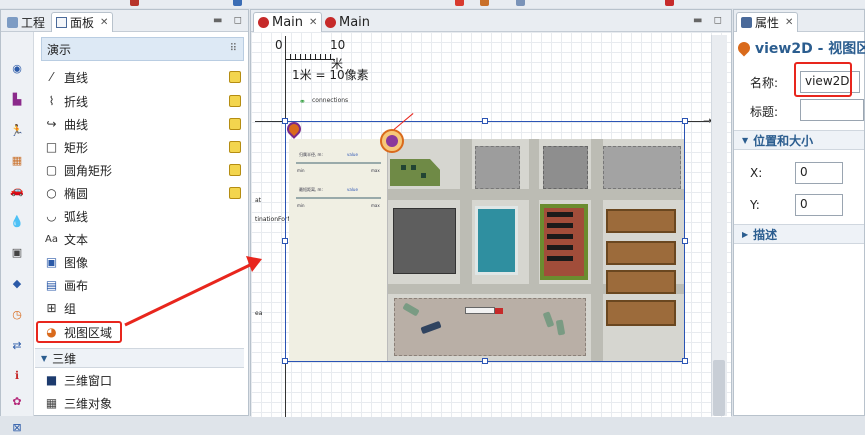  Describe the element at coordinates (392, 141) in the screenshot. I see `view-area-target-icon` at that location.